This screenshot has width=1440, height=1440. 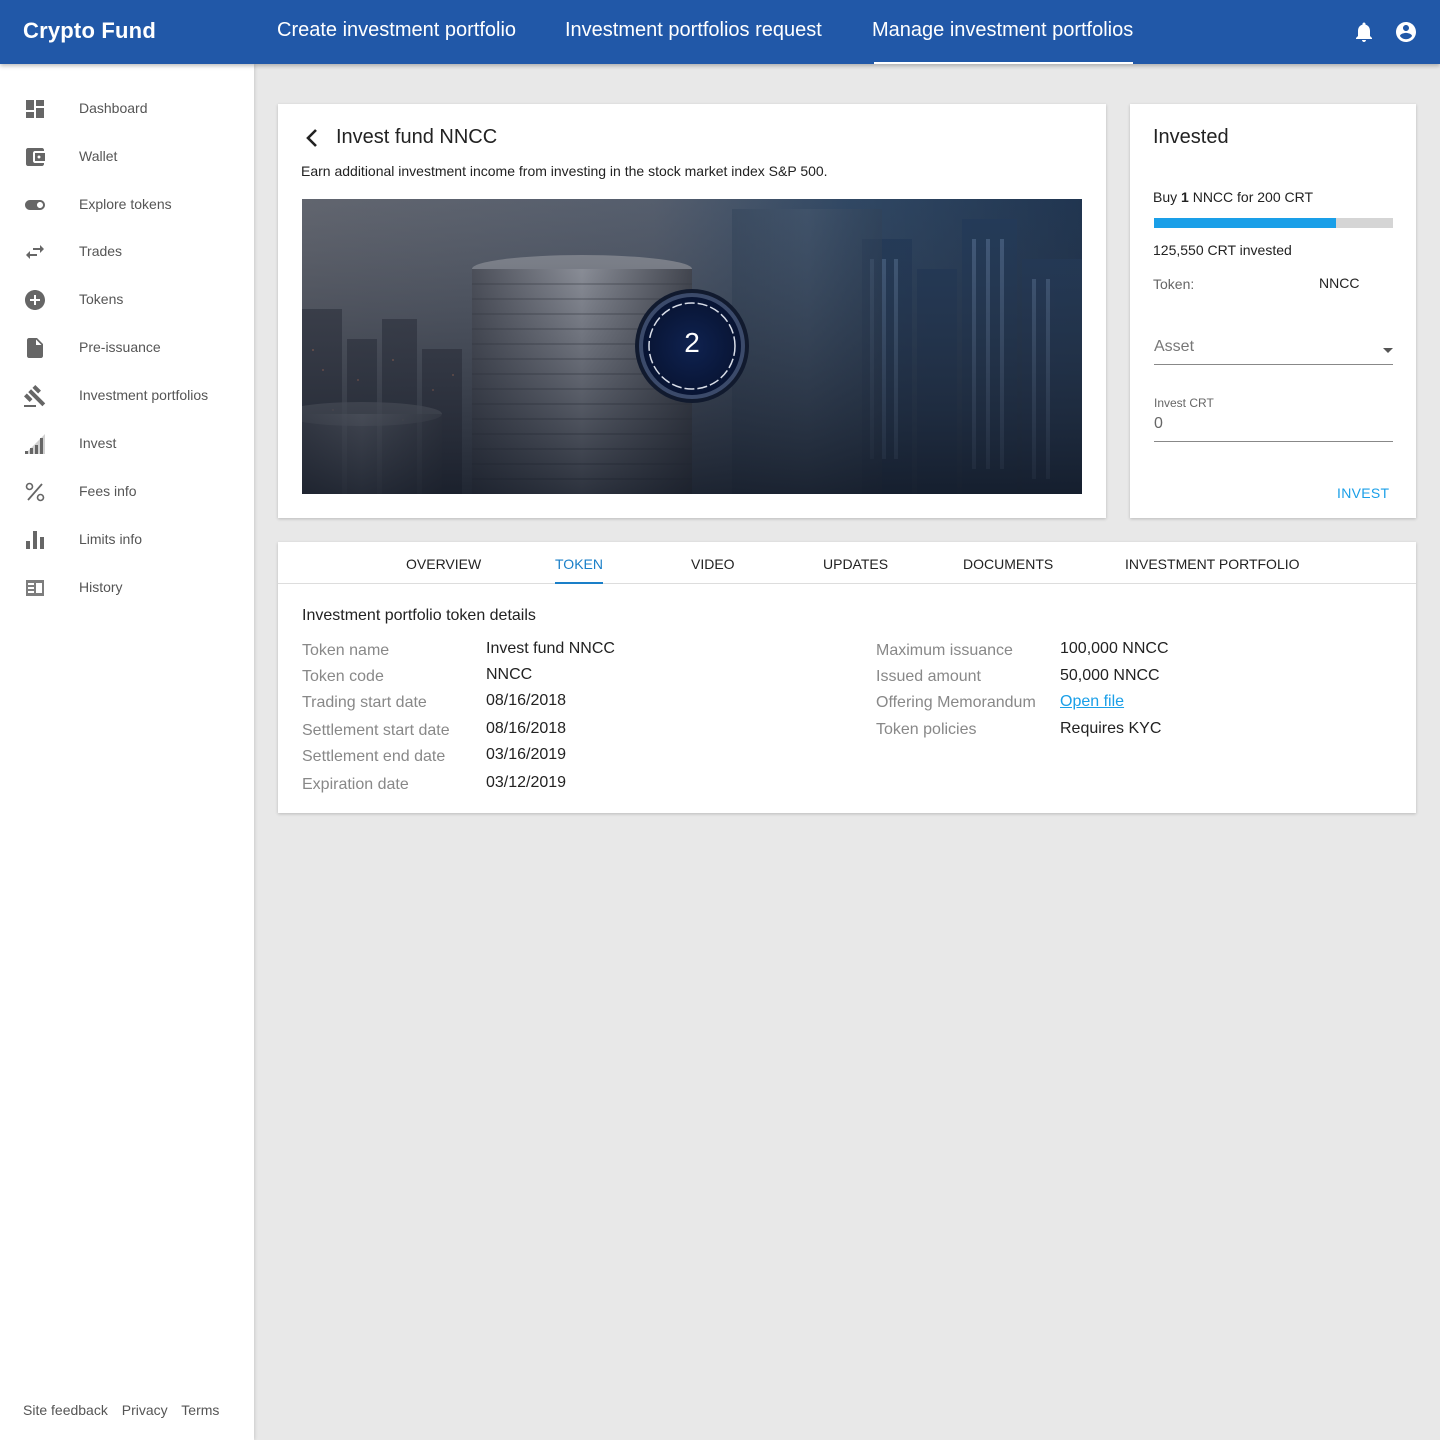 I want to click on detail-label: Maximum issuance, so click(x=944, y=650).